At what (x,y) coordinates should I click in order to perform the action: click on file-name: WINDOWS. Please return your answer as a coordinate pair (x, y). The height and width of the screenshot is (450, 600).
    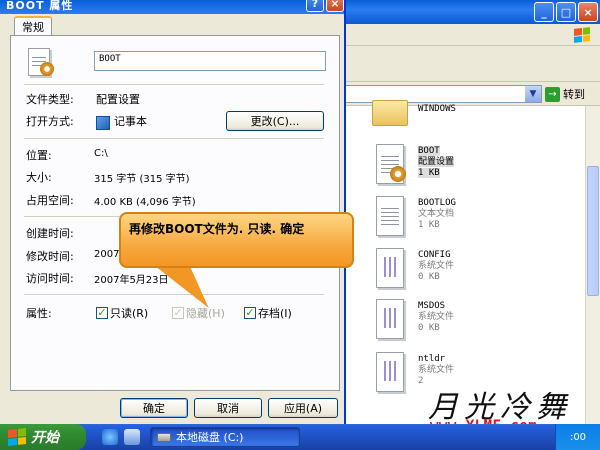
    Looking at the image, I should click on (437, 109).